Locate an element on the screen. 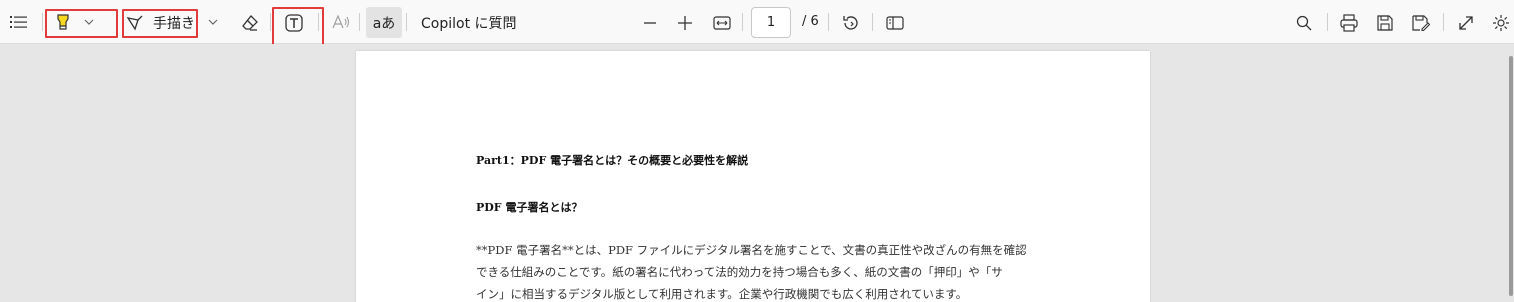  search-icon is located at coordinates (1304, 23).